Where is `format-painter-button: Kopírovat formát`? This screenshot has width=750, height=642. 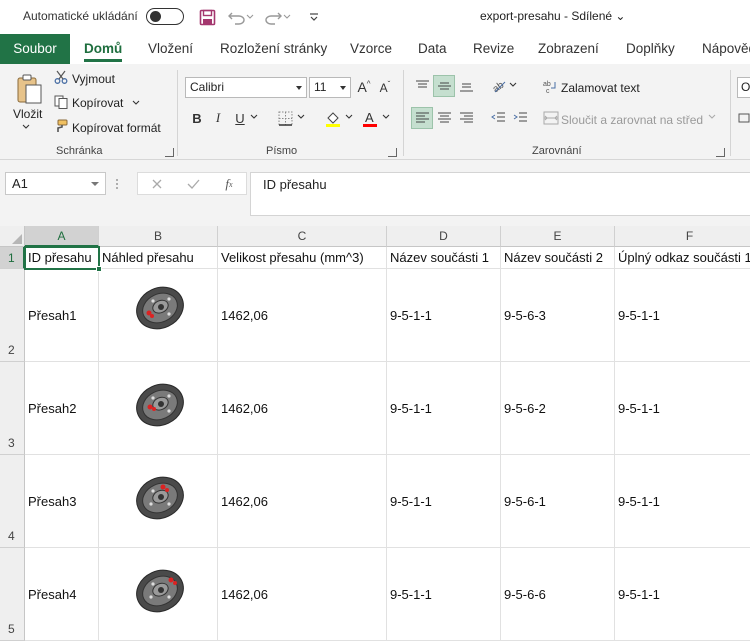
format-painter-button: Kopírovat formát is located at coordinates (116, 128).